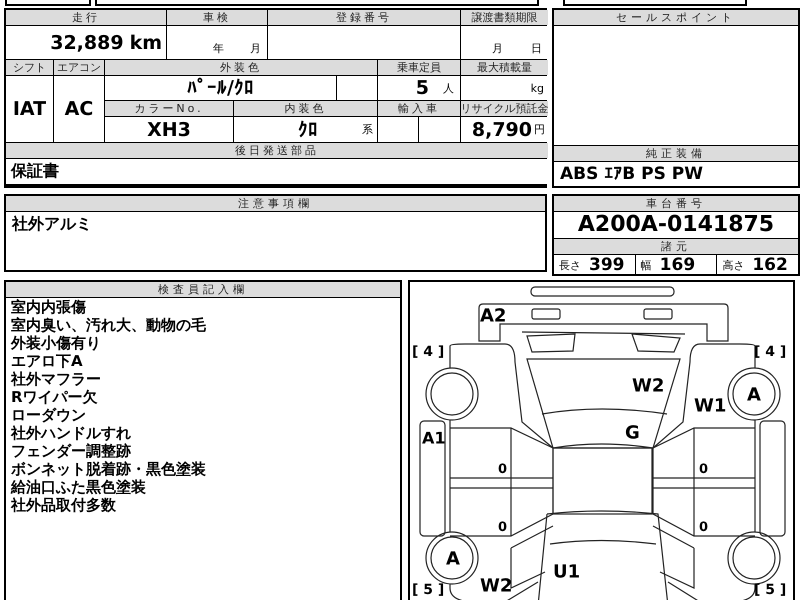 The height and width of the screenshot is (600, 800). What do you see at coordinates (419, 67) in the screenshot?
I see `column-header: 乗車定員` at bounding box center [419, 67].